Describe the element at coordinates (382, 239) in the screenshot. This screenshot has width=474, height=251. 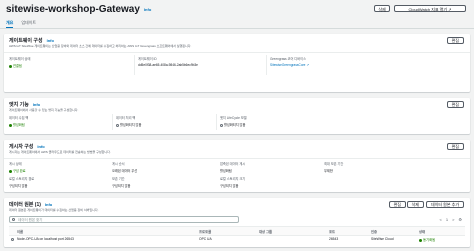
I see `cell-auth: SiteWise Cloud` at that location.